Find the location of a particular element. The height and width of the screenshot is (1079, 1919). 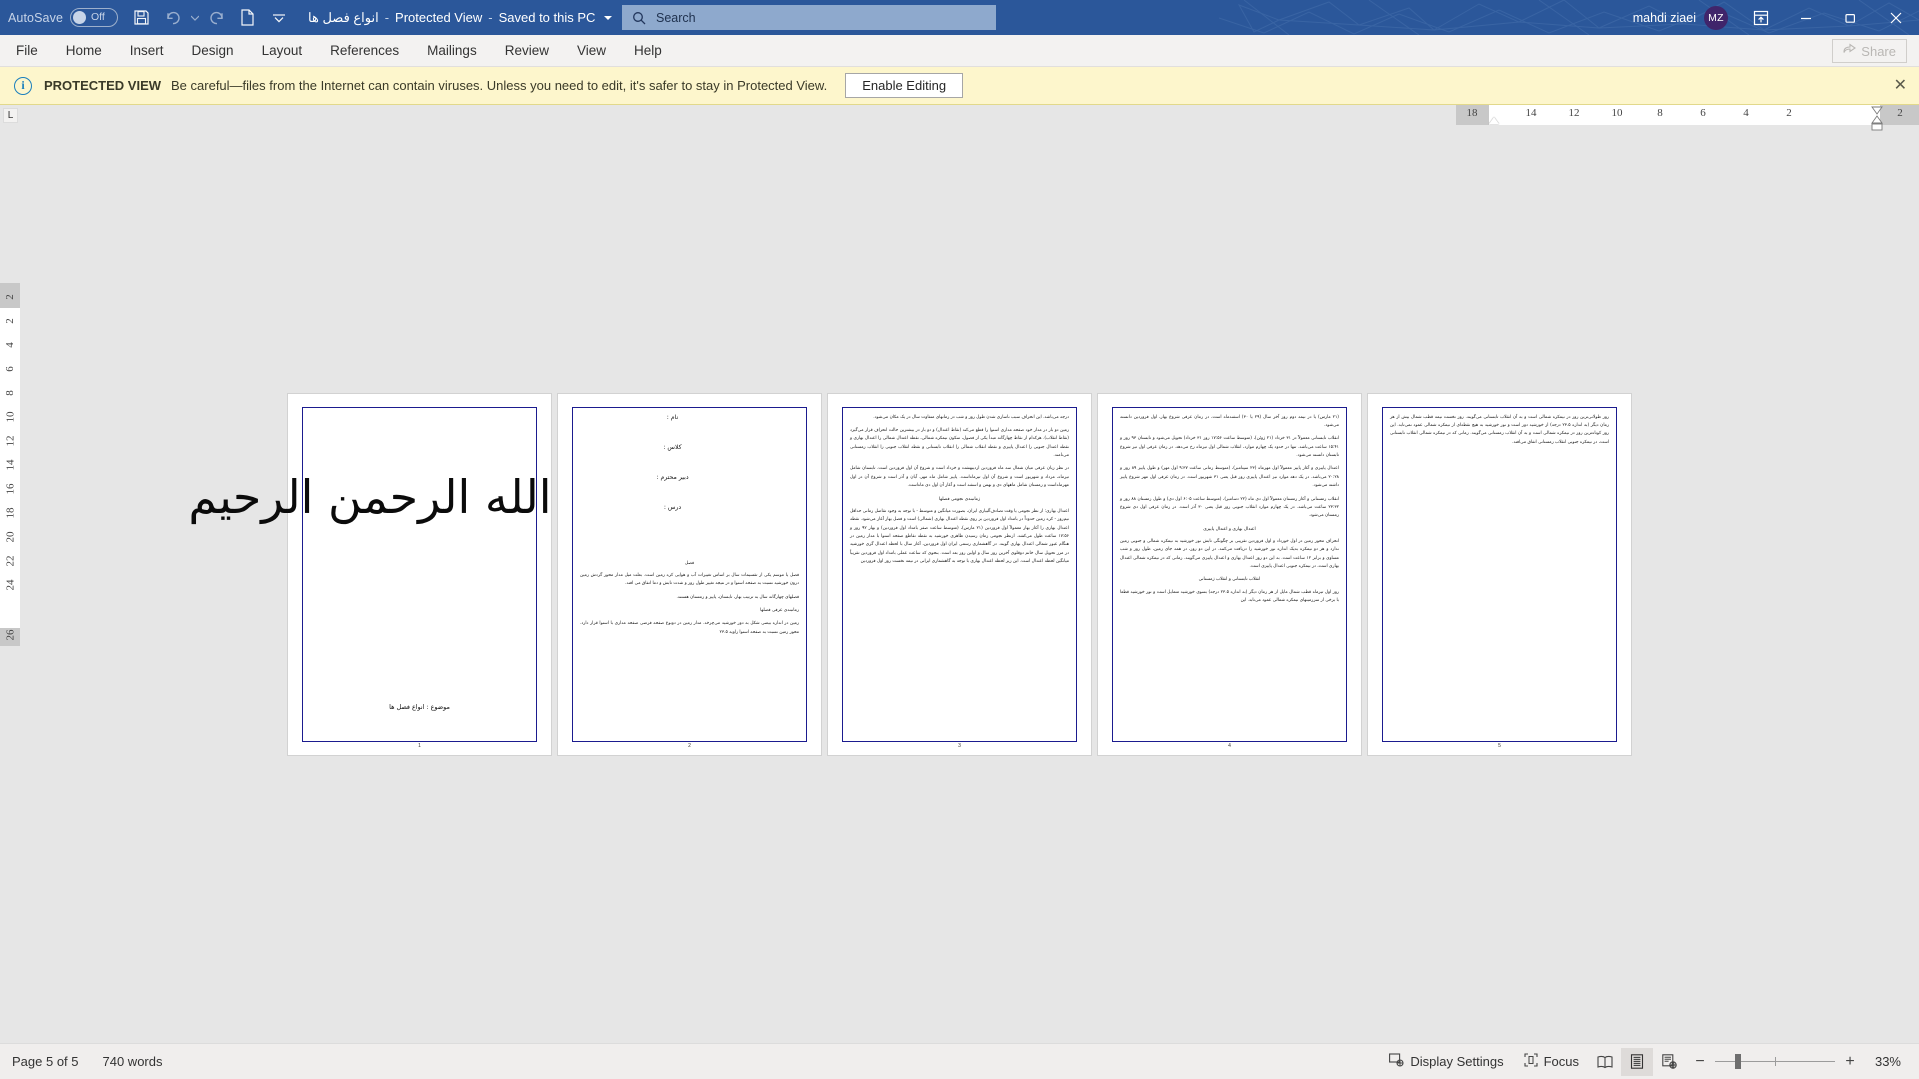

status-left-group: Page 5 of 5 740 words is located at coordinates (81, 1061).